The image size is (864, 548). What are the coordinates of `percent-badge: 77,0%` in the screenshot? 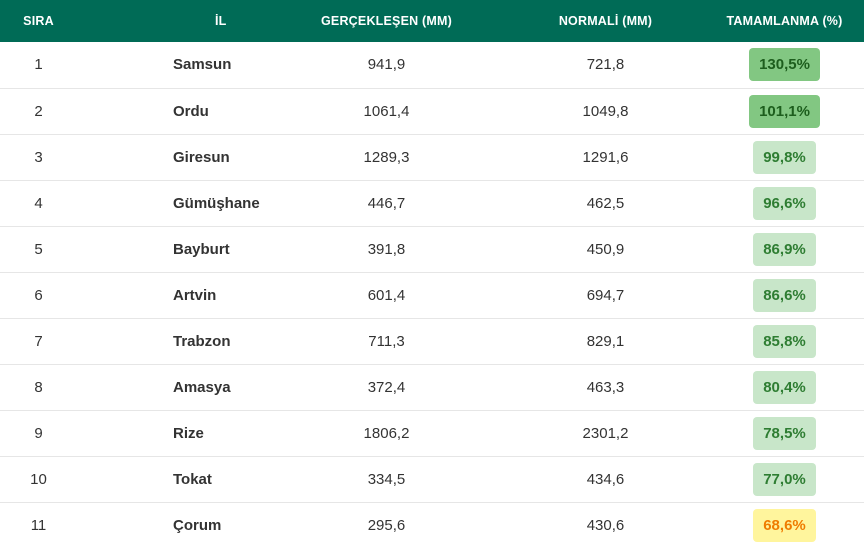 It's located at (784, 479).